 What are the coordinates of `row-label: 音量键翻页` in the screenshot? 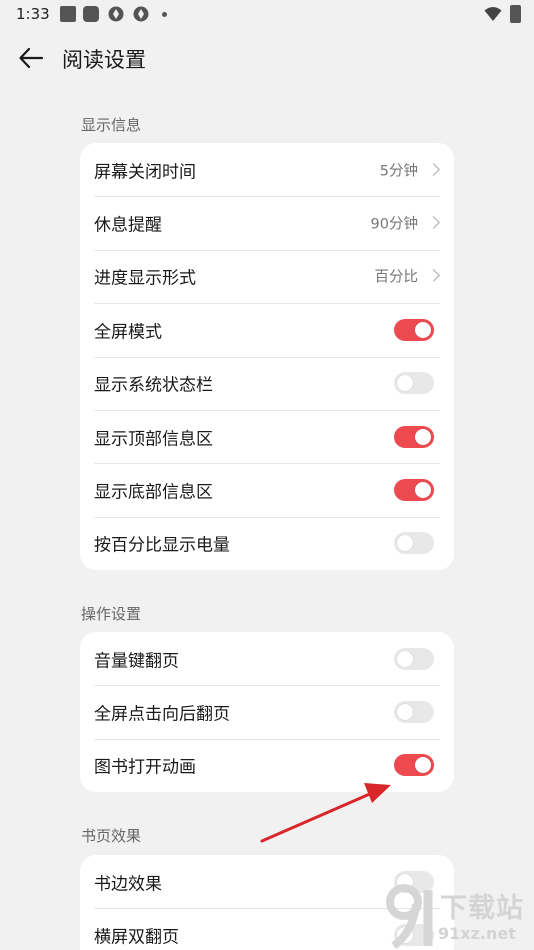 It's located at (136, 661).